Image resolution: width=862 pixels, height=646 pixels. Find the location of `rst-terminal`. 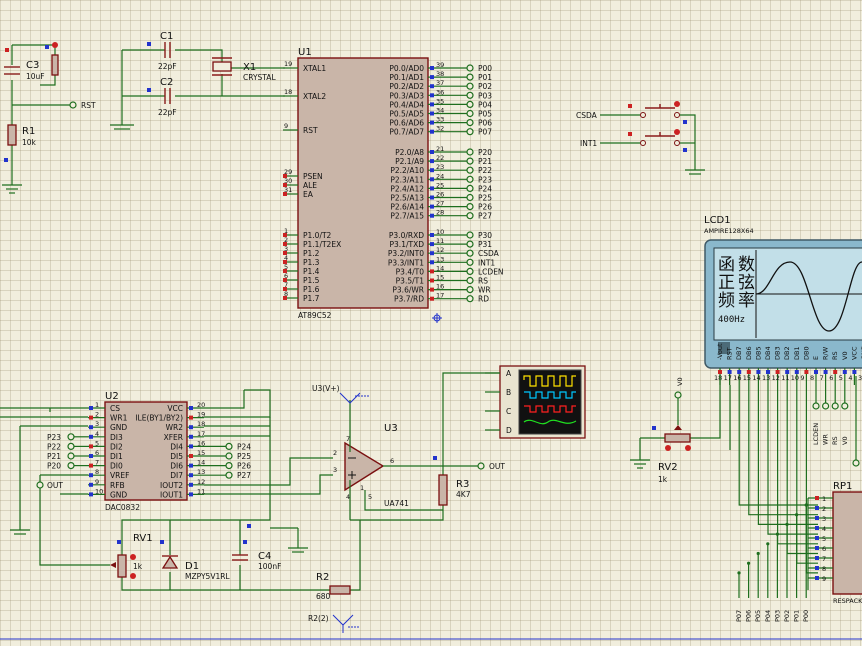

rst-terminal is located at coordinates (73, 105).